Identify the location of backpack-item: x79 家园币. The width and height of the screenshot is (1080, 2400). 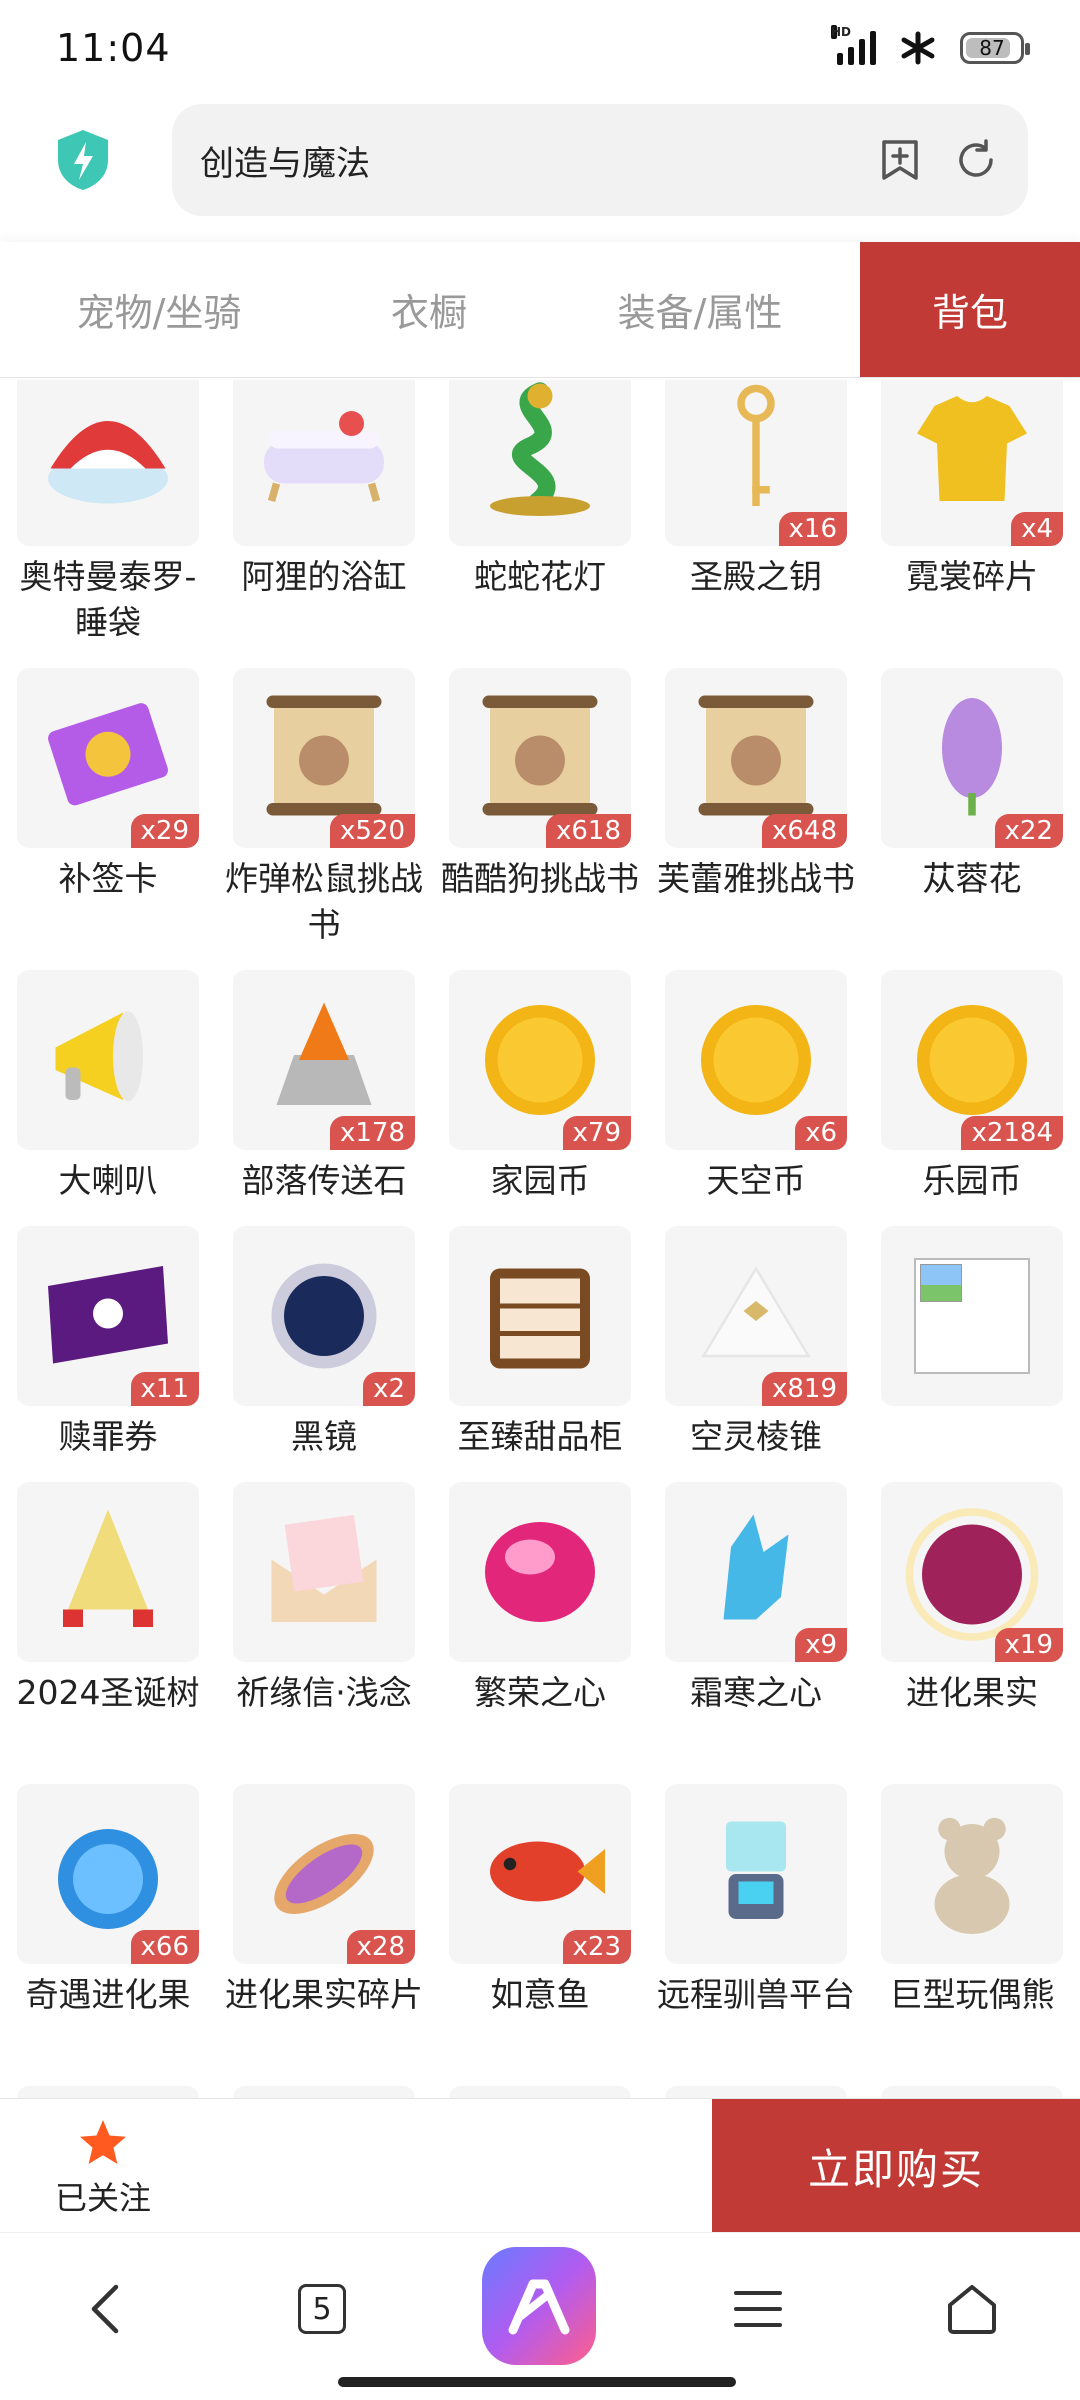
(540, 1098).